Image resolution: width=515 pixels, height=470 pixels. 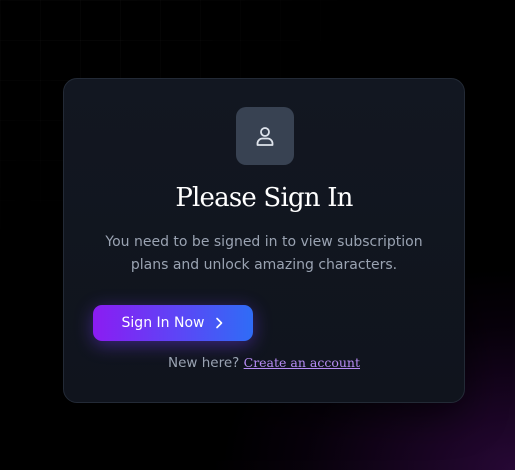 I want to click on page-title: Please Sign In, so click(x=264, y=198).